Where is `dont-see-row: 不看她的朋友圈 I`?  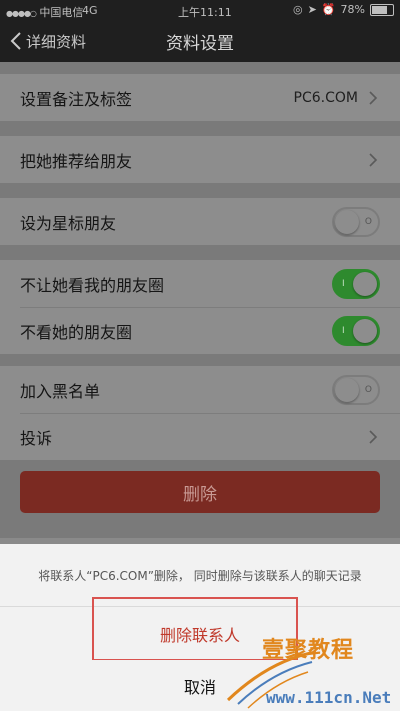
dont-see-row: 不看她的朋友圈 I is located at coordinates (200, 330).